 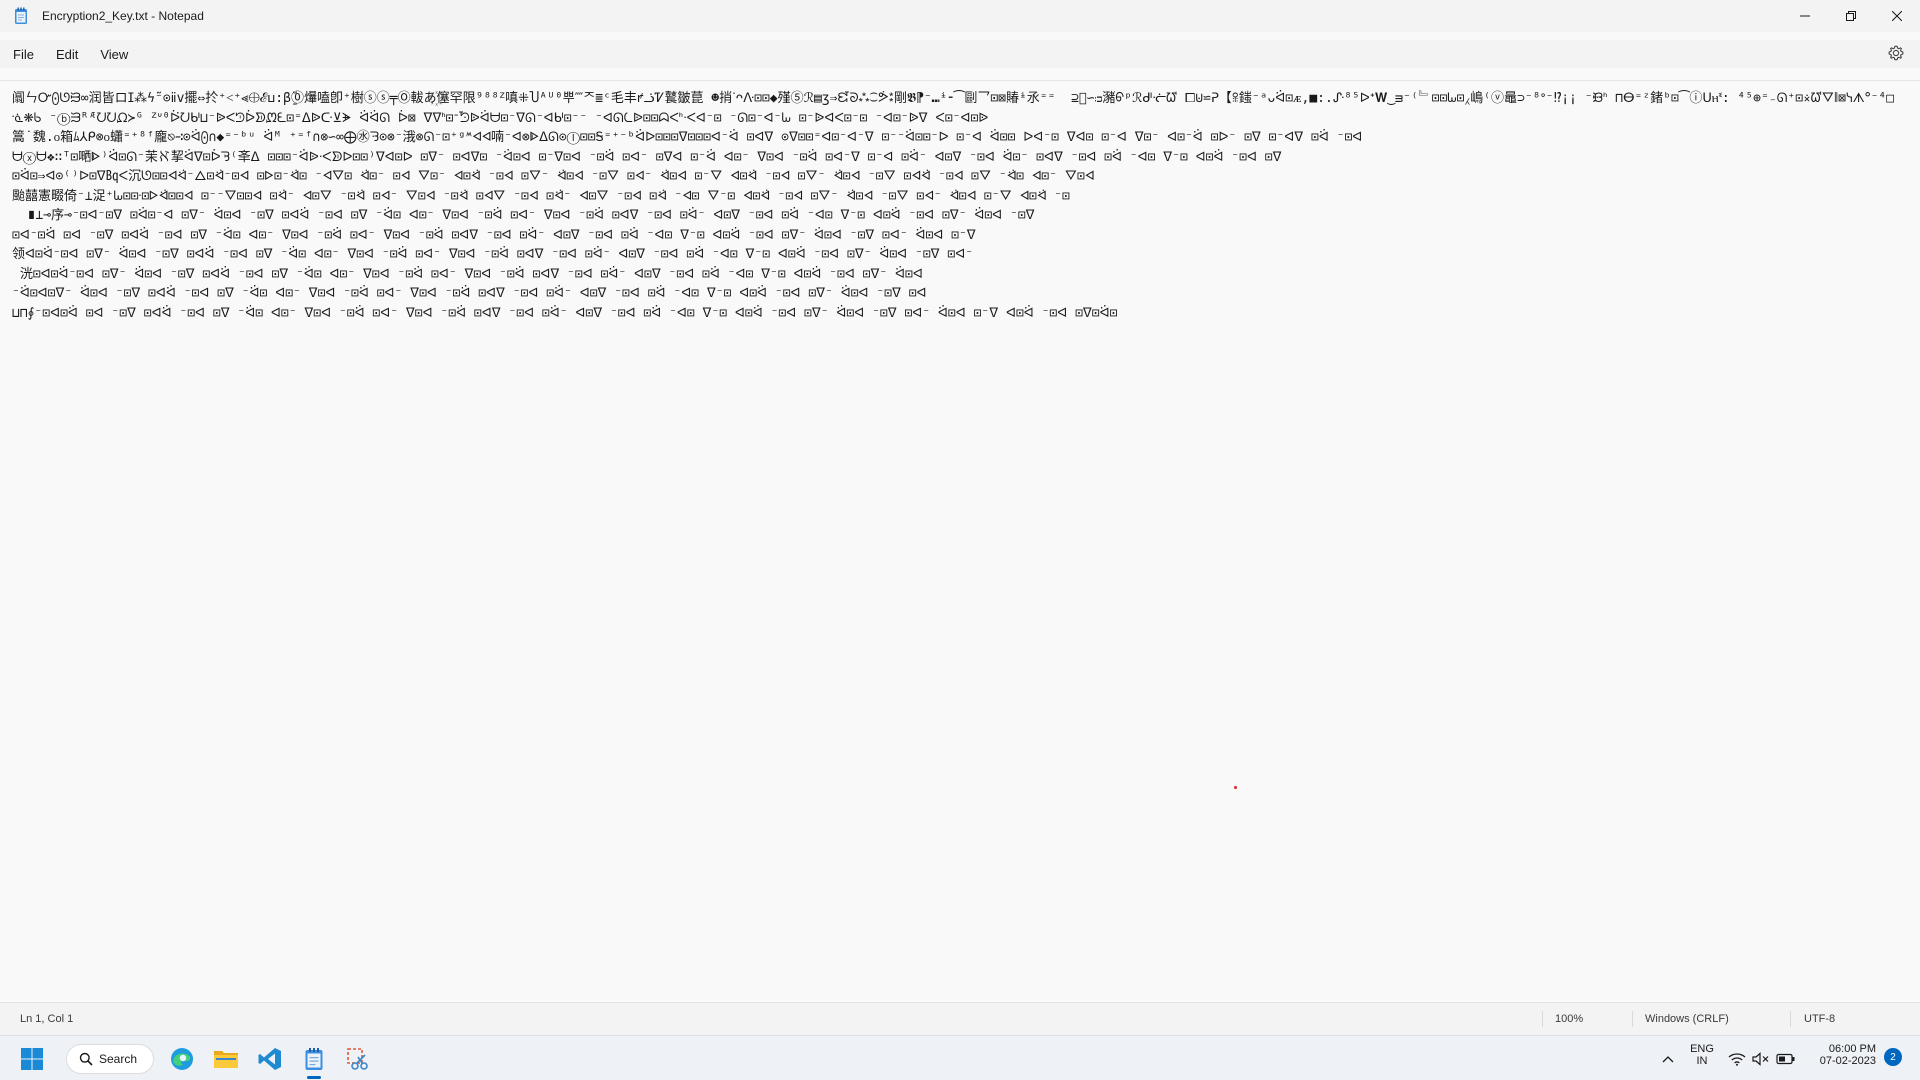 I want to click on wifi-icon, so click(x=1737, y=1059).